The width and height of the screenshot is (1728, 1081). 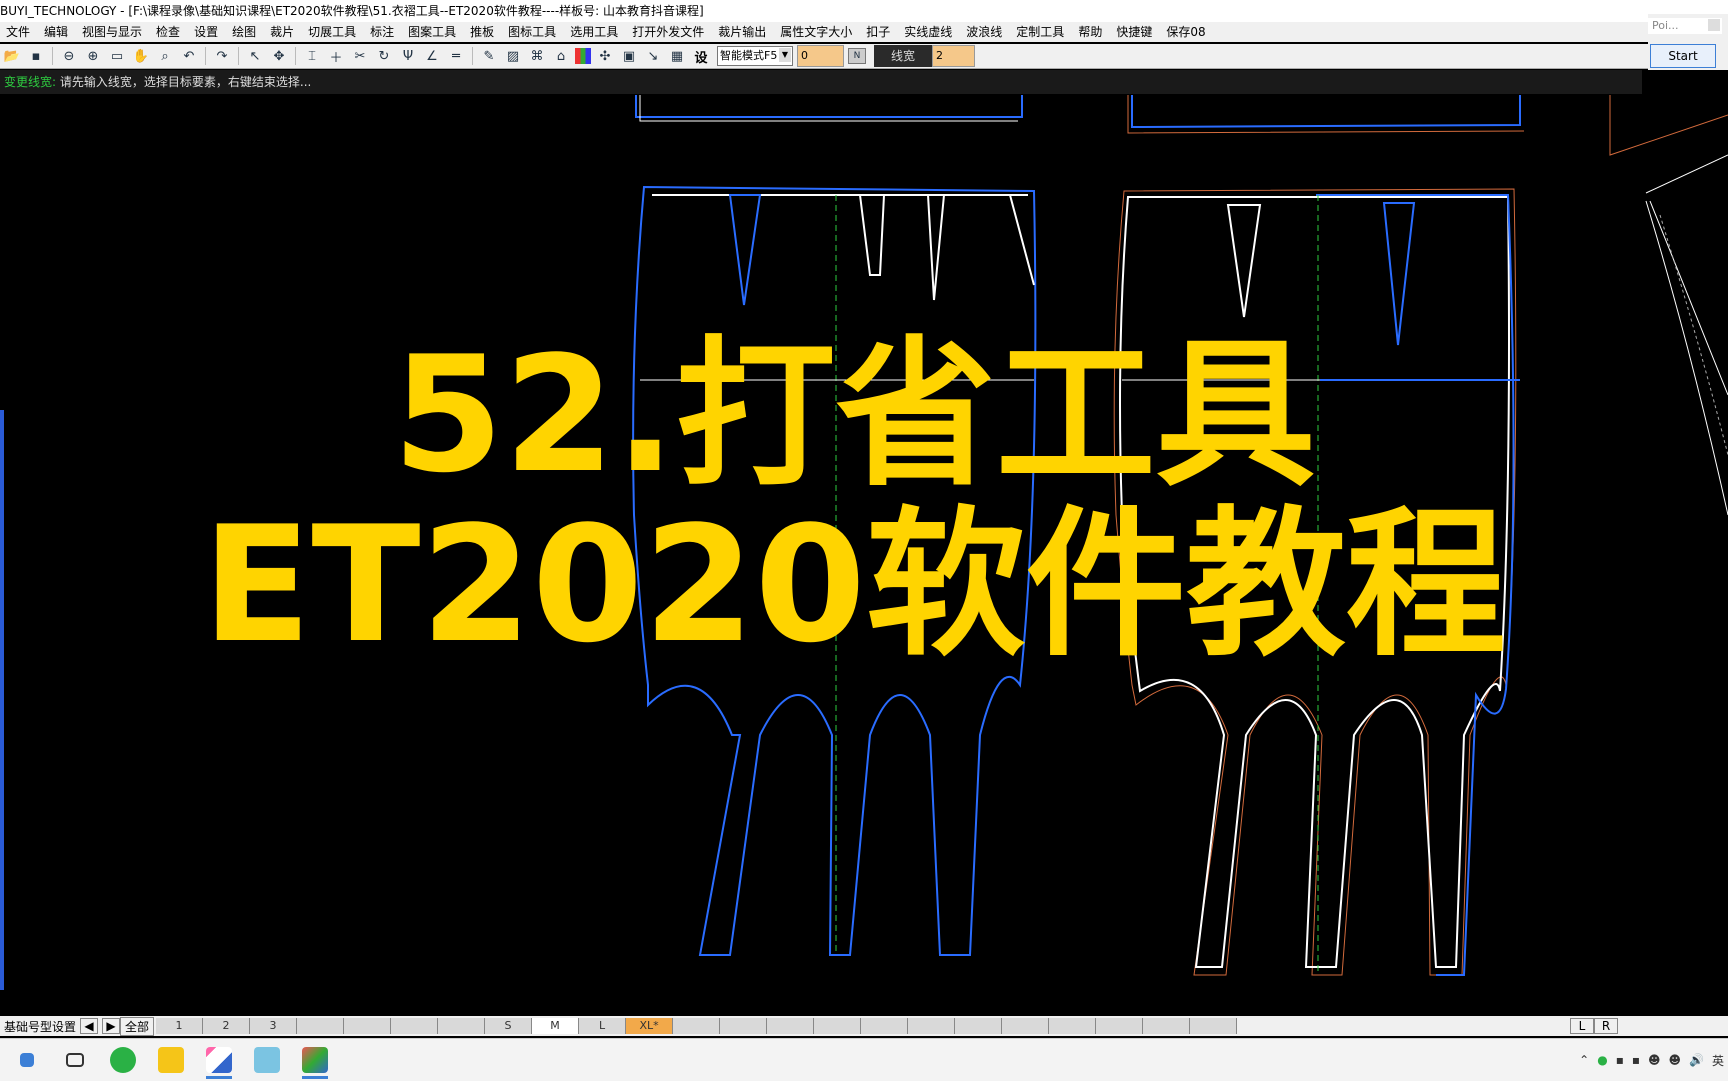 I want to click on pan-hand-icon: ✋, so click(x=141, y=56).